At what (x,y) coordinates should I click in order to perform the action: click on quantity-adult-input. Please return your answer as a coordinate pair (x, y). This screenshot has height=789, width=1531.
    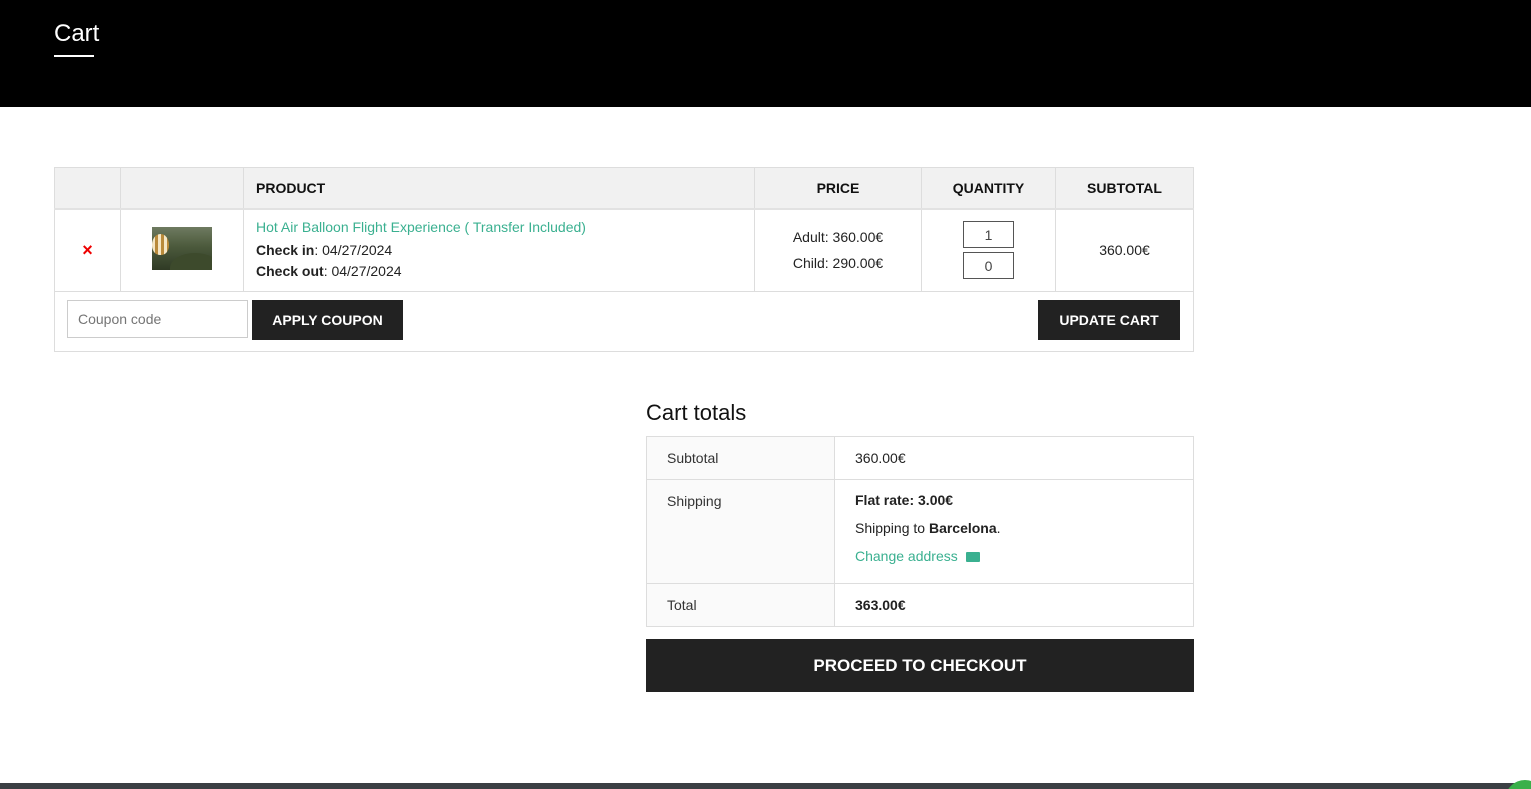
    Looking at the image, I should click on (988, 235).